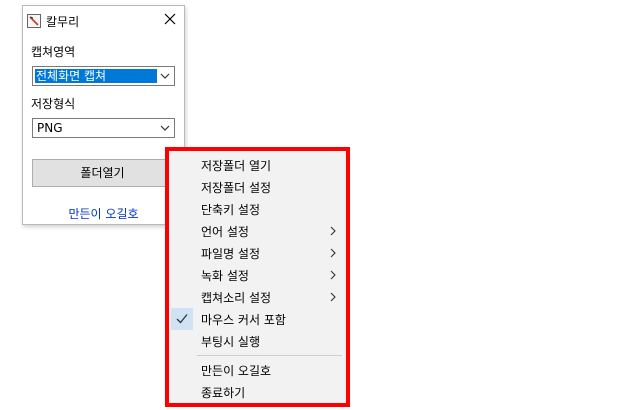 The image size is (638, 410). Describe the element at coordinates (103, 115) in the screenshot. I see `app-window: 칼무리 캡쳐영역 전체화면 캡쳐 저장형식 PNG 폴더열기 만든이 오길호` at that location.